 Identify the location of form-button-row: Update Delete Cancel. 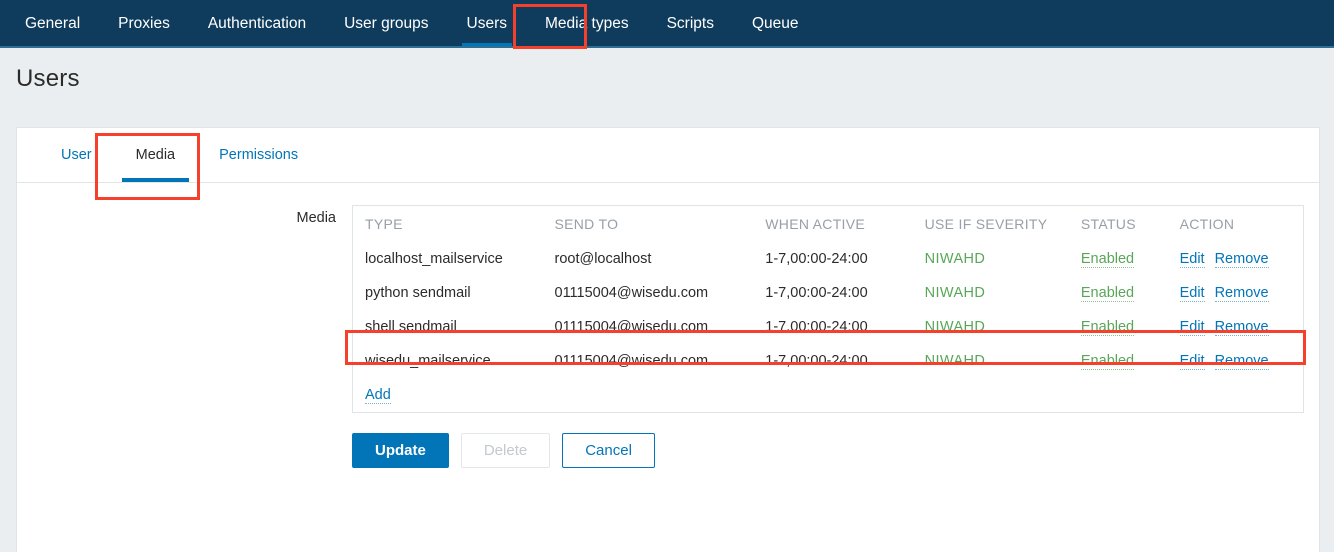
(835, 450).